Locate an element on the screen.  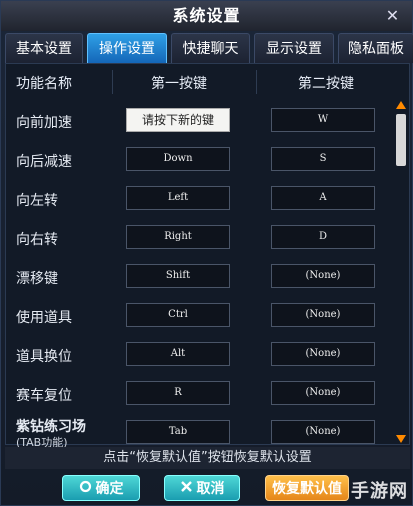
row-label: 向后减速 is located at coordinates (44, 162).